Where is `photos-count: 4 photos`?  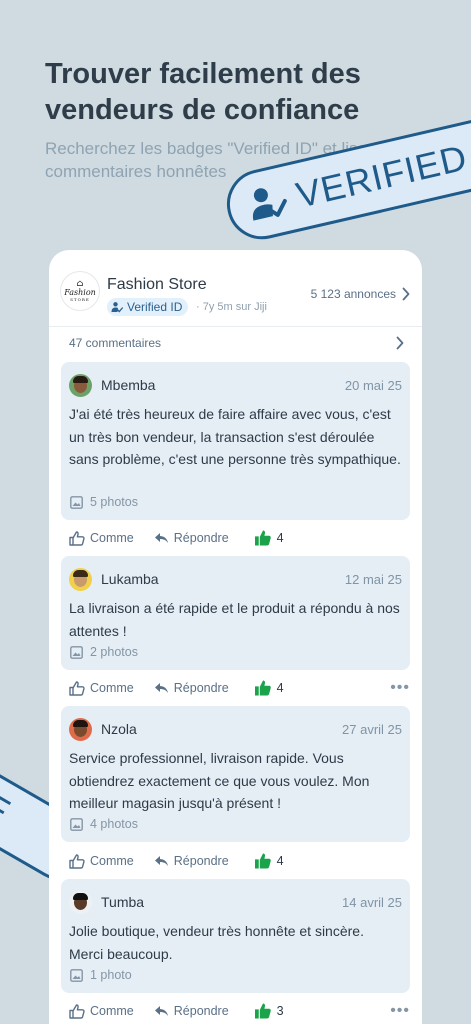
photos-count: 4 photos is located at coordinates (114, 824).